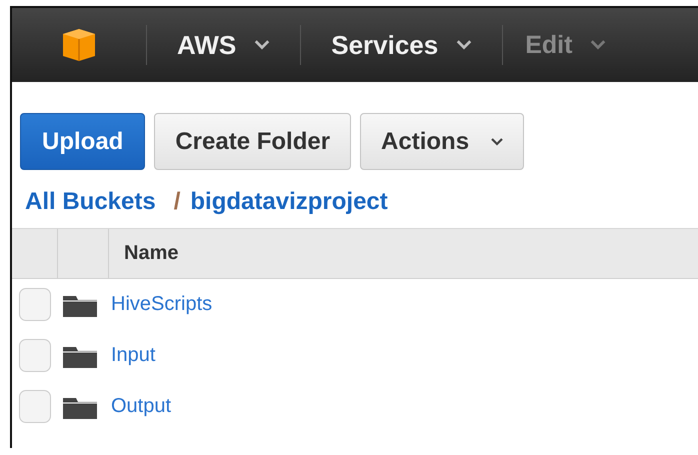 This screenshot has width=698, height=455. What do you see at coordinates (133, 355) in the screenshot?
I see `folder-link: Input` at bounding box center [133, 355].